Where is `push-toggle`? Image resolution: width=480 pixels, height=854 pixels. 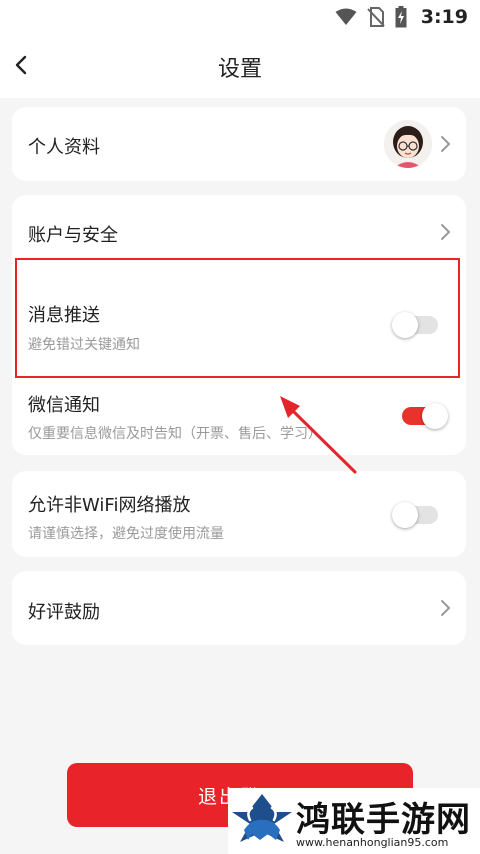
push-toggle is located at coordinates (415, 325).